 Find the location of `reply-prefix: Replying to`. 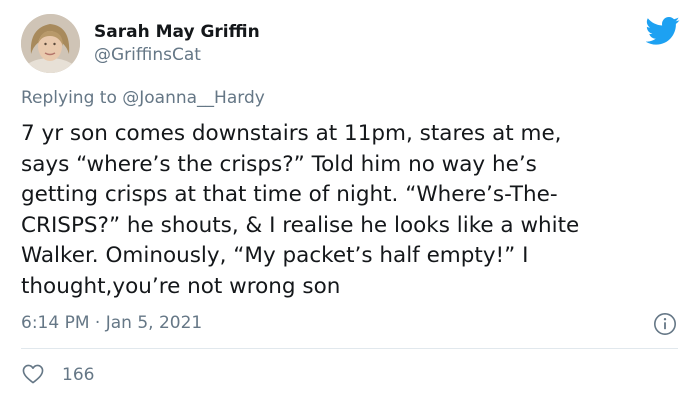

reply-prefix: Replying to is located at coordinates (69, 98).